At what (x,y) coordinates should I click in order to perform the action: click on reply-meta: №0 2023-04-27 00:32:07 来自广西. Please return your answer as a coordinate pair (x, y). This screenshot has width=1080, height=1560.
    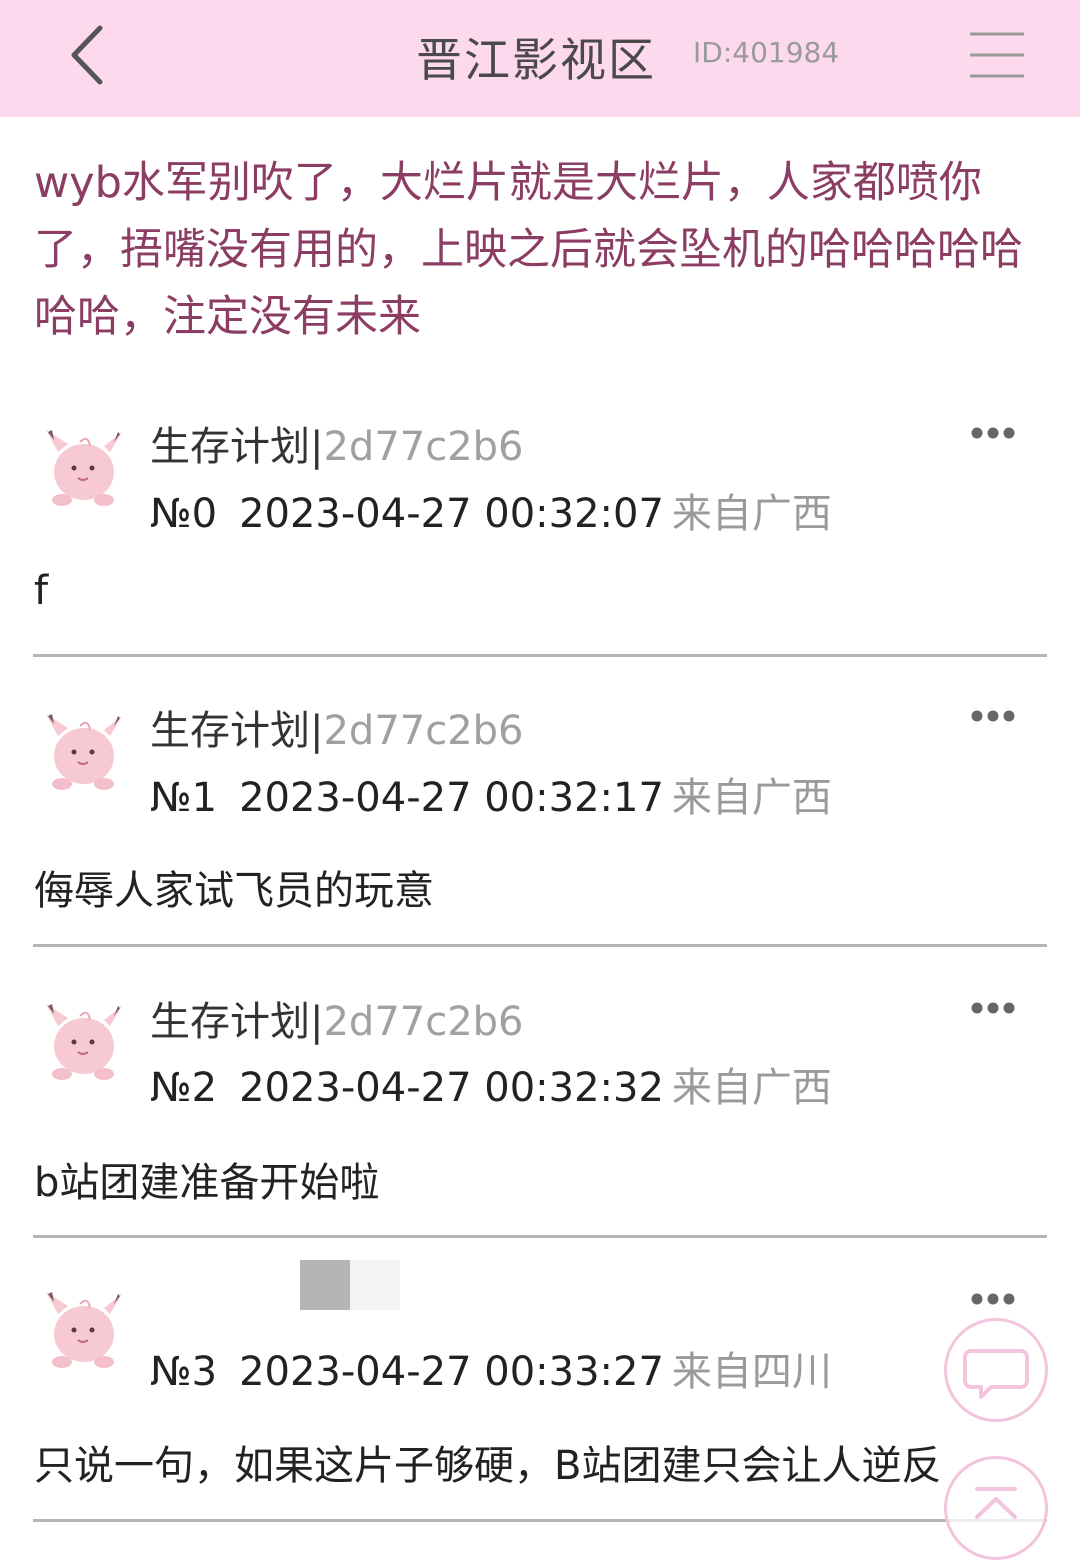
    Looking at the image, I should click on (491, 510).